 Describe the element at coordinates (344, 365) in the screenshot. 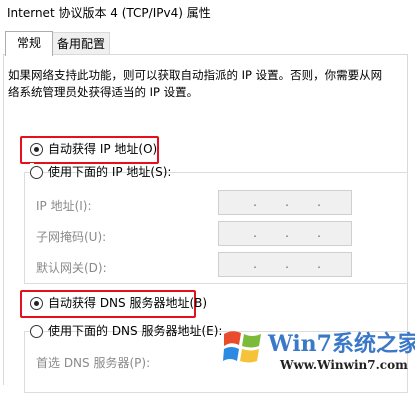

I see `watermark-url: Www.Winwin7.com` at that location.